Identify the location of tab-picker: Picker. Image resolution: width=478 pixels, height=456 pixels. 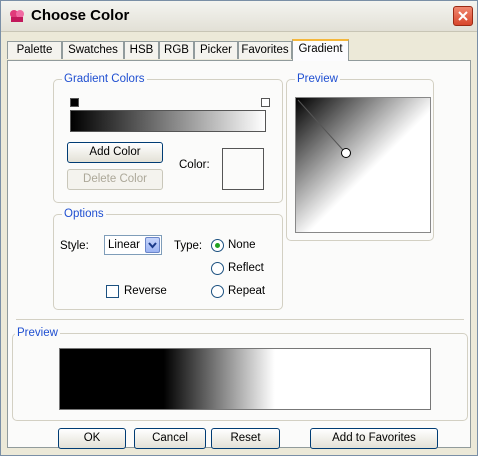
(216, 50).